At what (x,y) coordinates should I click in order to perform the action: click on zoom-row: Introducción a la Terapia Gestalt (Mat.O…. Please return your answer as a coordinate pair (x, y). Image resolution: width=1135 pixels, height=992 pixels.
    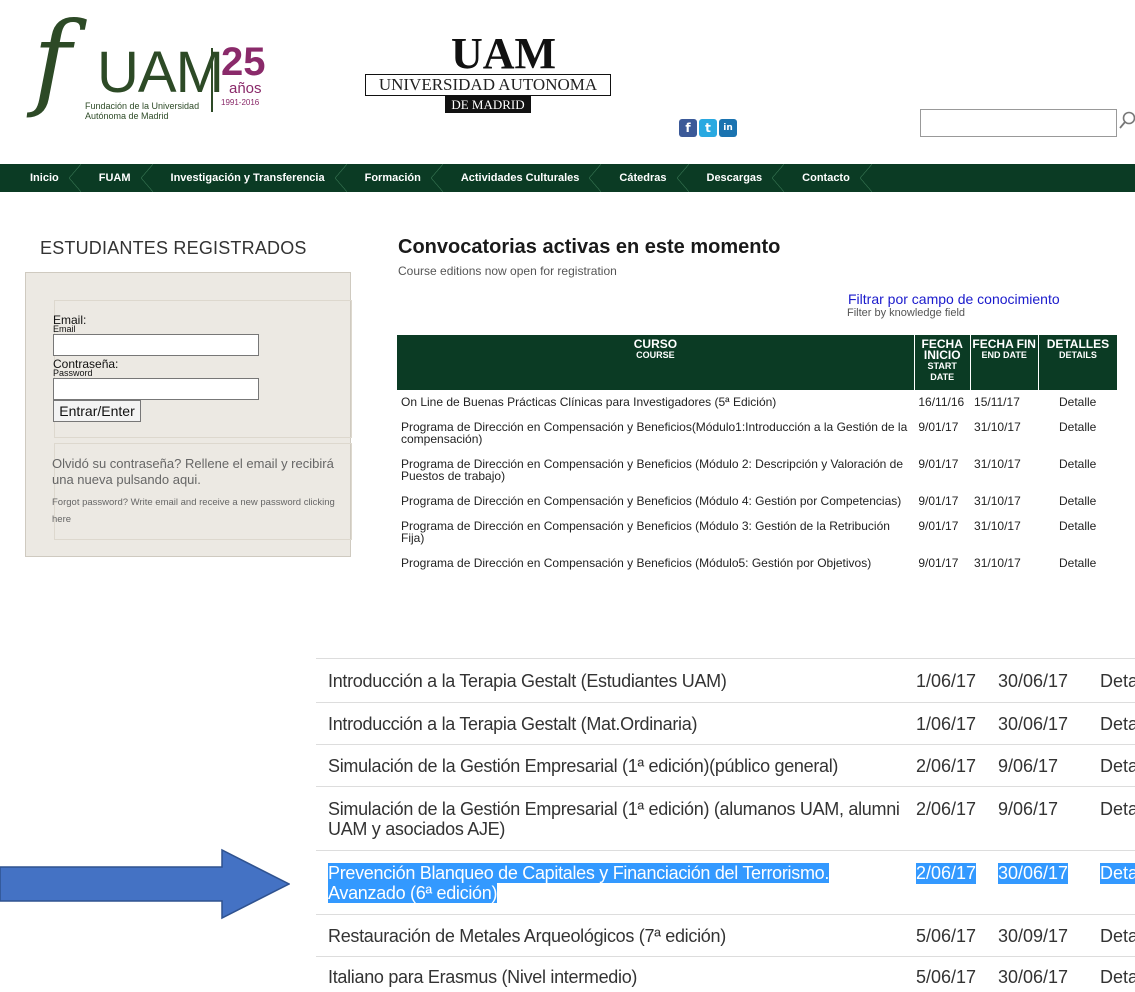
    Looking at the image, I should click on (725, 723).